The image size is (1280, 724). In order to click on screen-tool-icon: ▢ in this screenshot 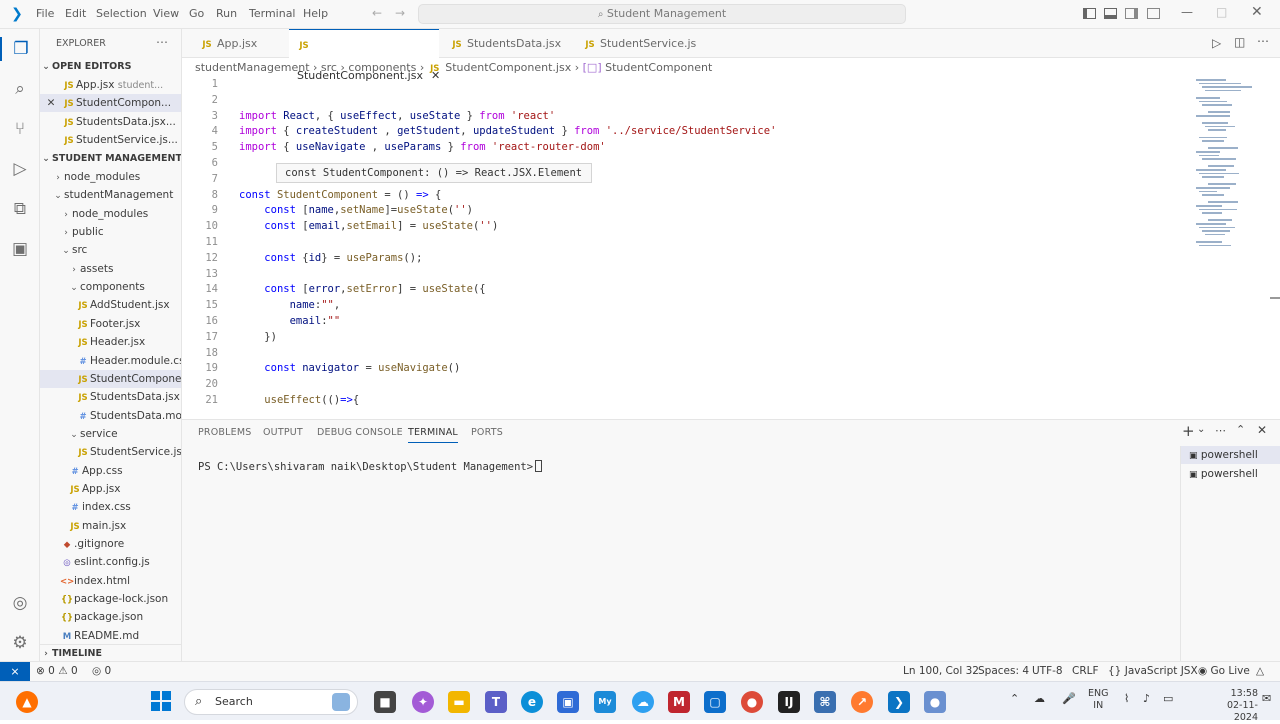, I will do `click(715, 702)`.